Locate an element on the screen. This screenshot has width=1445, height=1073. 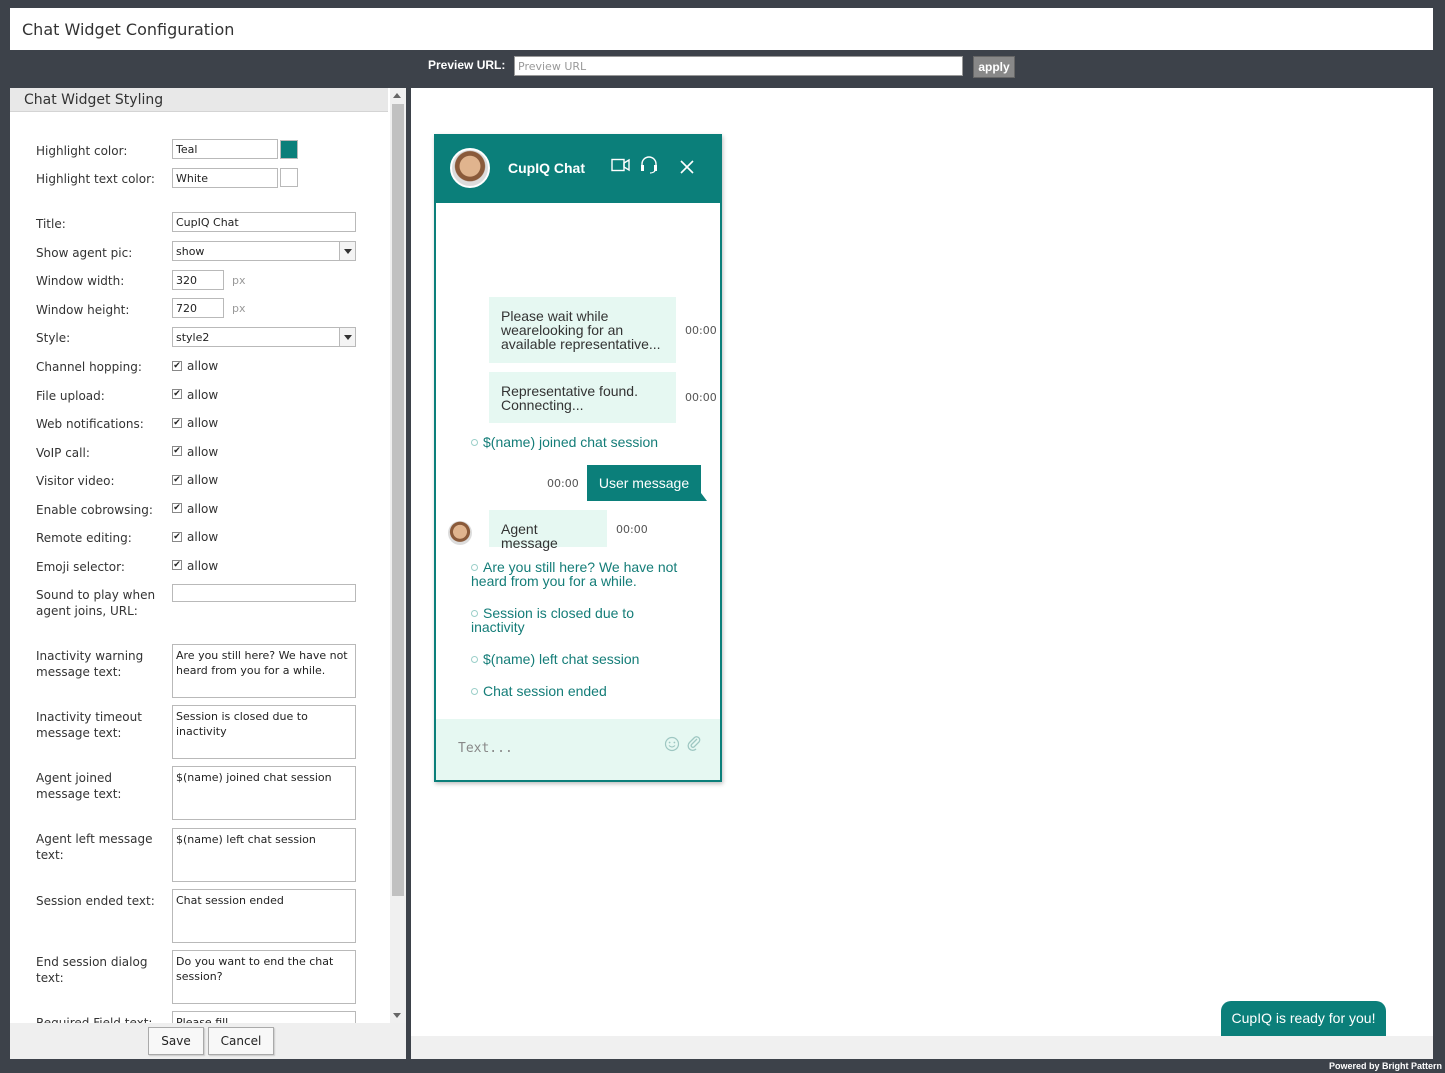
found-timestamp: 00:00 is located at coordinates (701, 397).